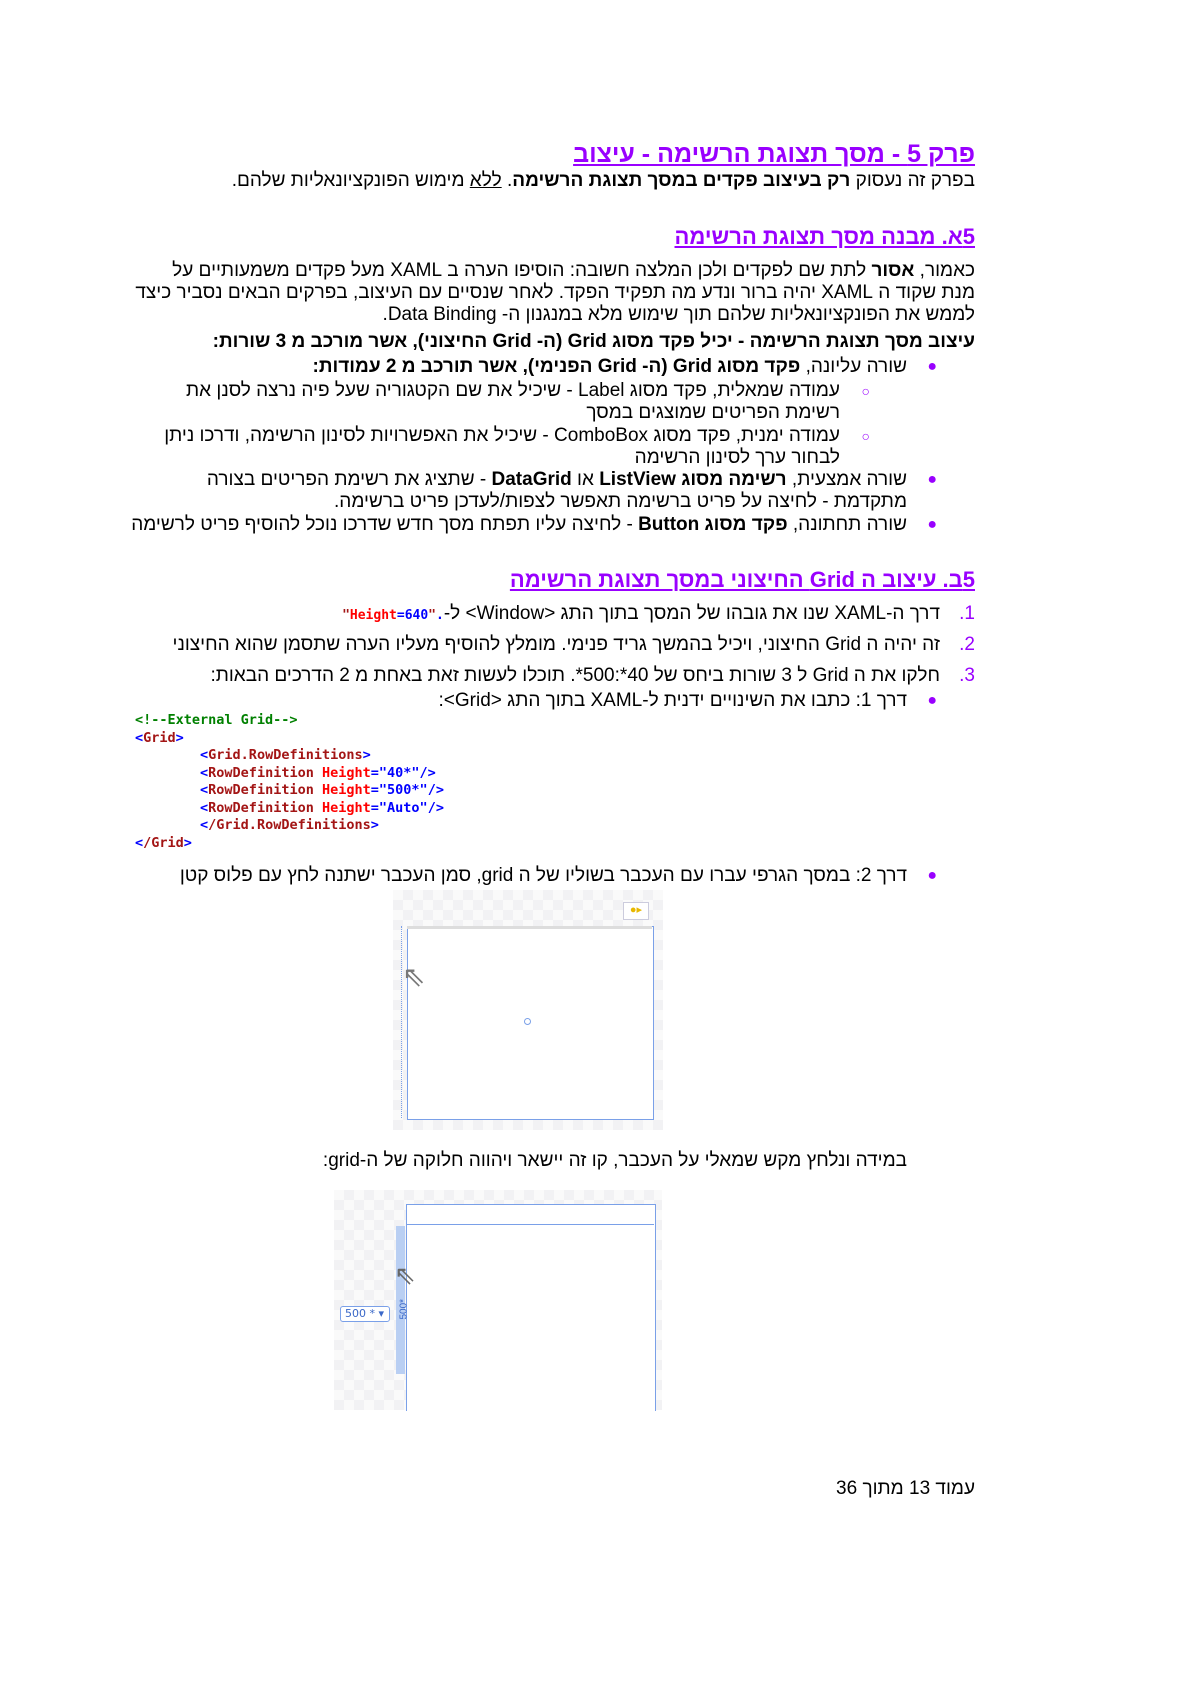 This screenshot has height=1684, width=1192. What do you see at coordinates (529, 927) in the screenshot?
I see `title-bar` at bounding box center [529, 927].